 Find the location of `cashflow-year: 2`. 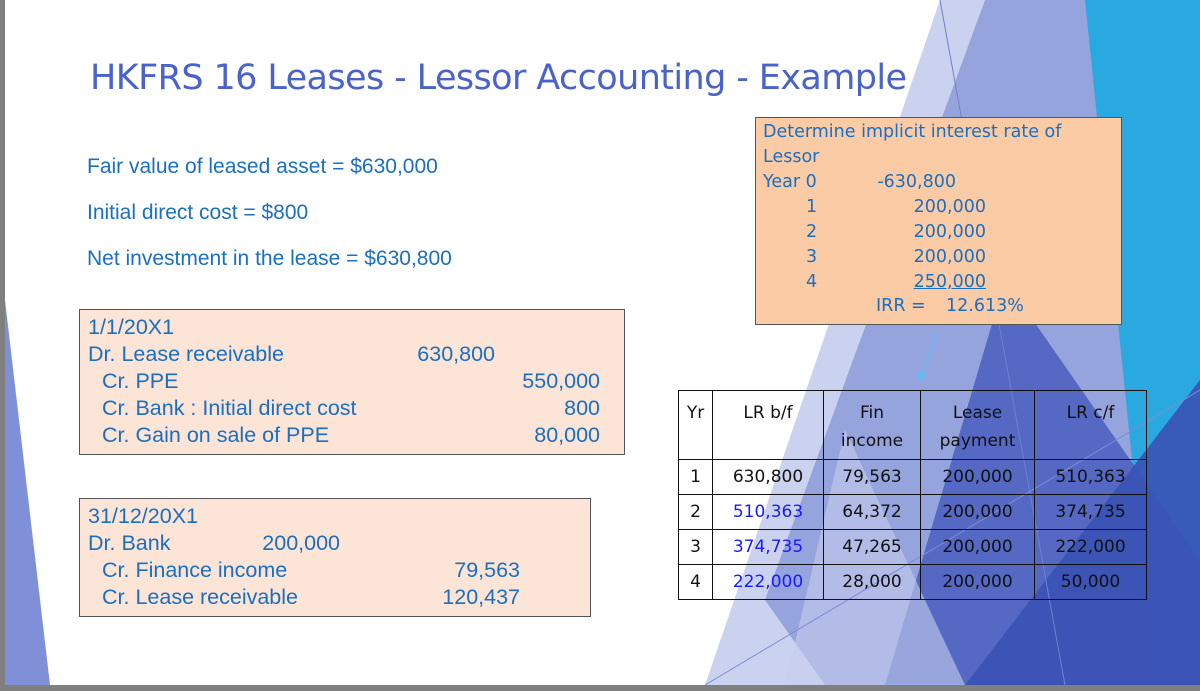

cashflow-year: 2 is located at coordinates (812, 232).